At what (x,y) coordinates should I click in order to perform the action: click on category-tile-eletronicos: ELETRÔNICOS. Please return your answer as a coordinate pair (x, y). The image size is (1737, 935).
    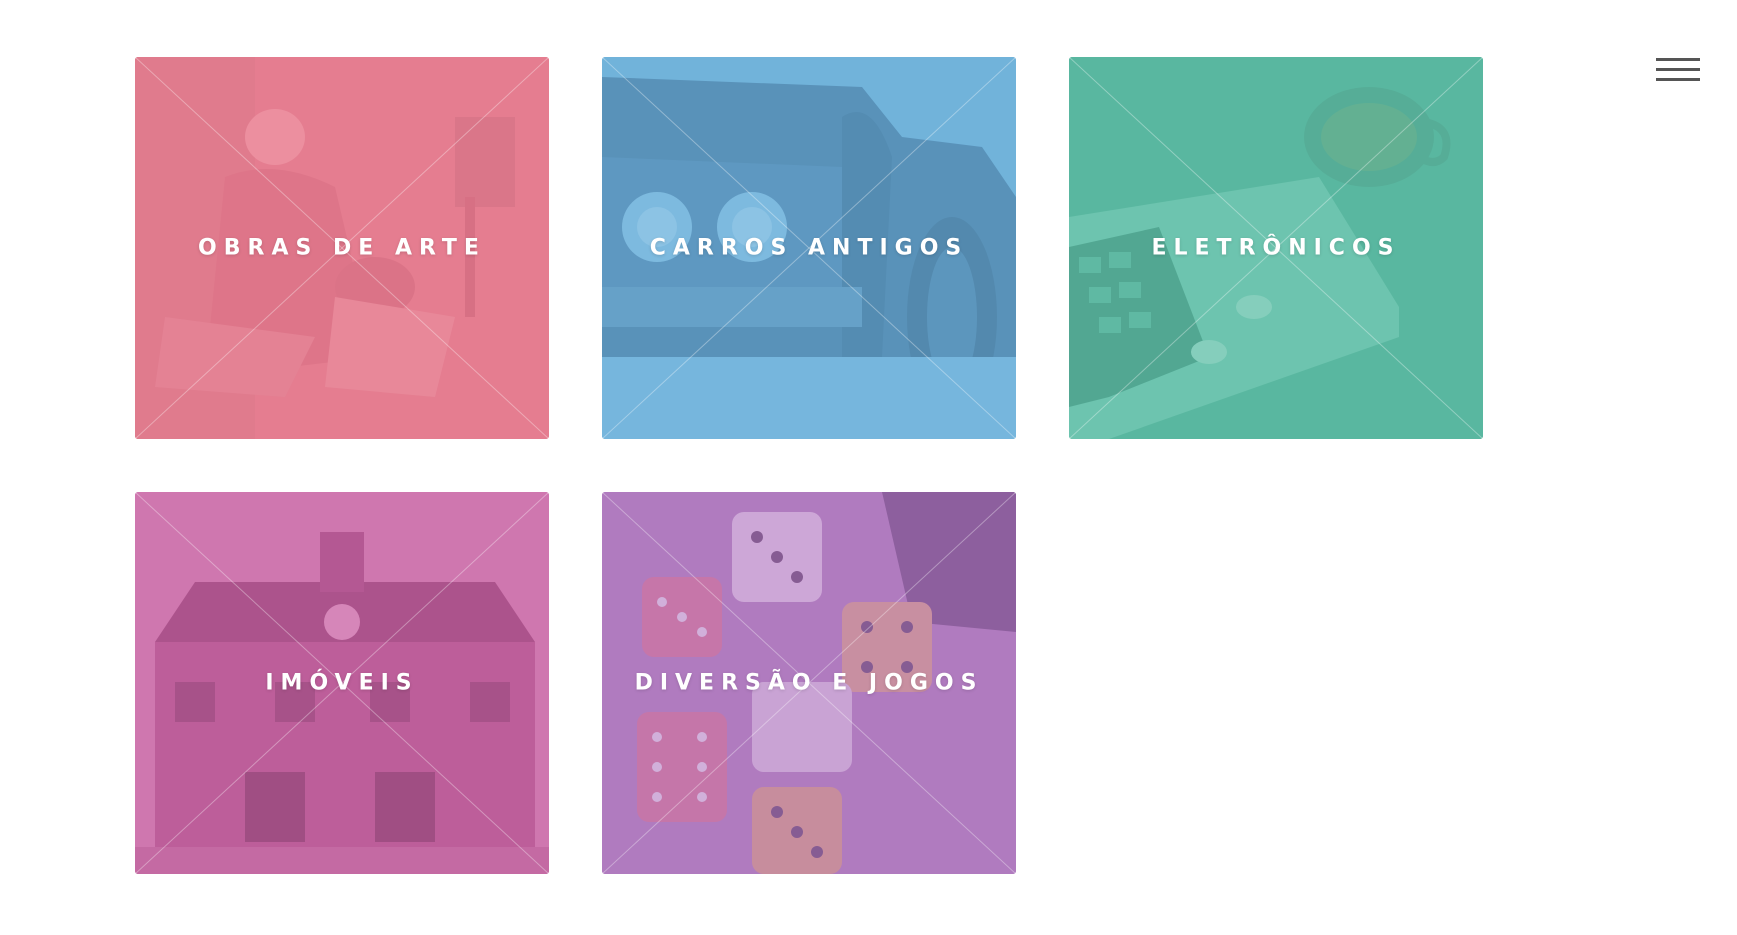
    Looking at the image, I should click on (1276, 248).